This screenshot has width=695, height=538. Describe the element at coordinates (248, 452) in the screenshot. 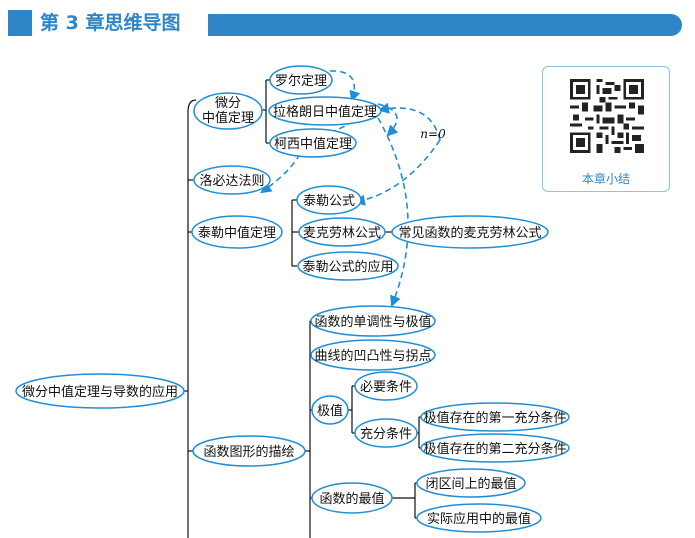

I see `label-function-graph: 函数图形的描绘` at that location.